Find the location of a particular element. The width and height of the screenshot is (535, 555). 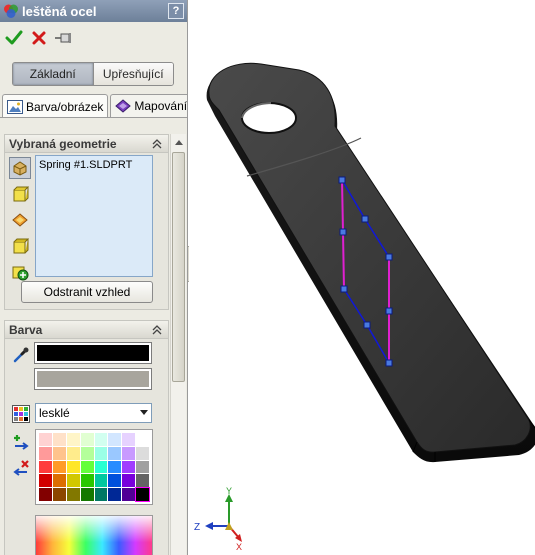

mode-basic-button: Základní is located at coordinates (53, 74).